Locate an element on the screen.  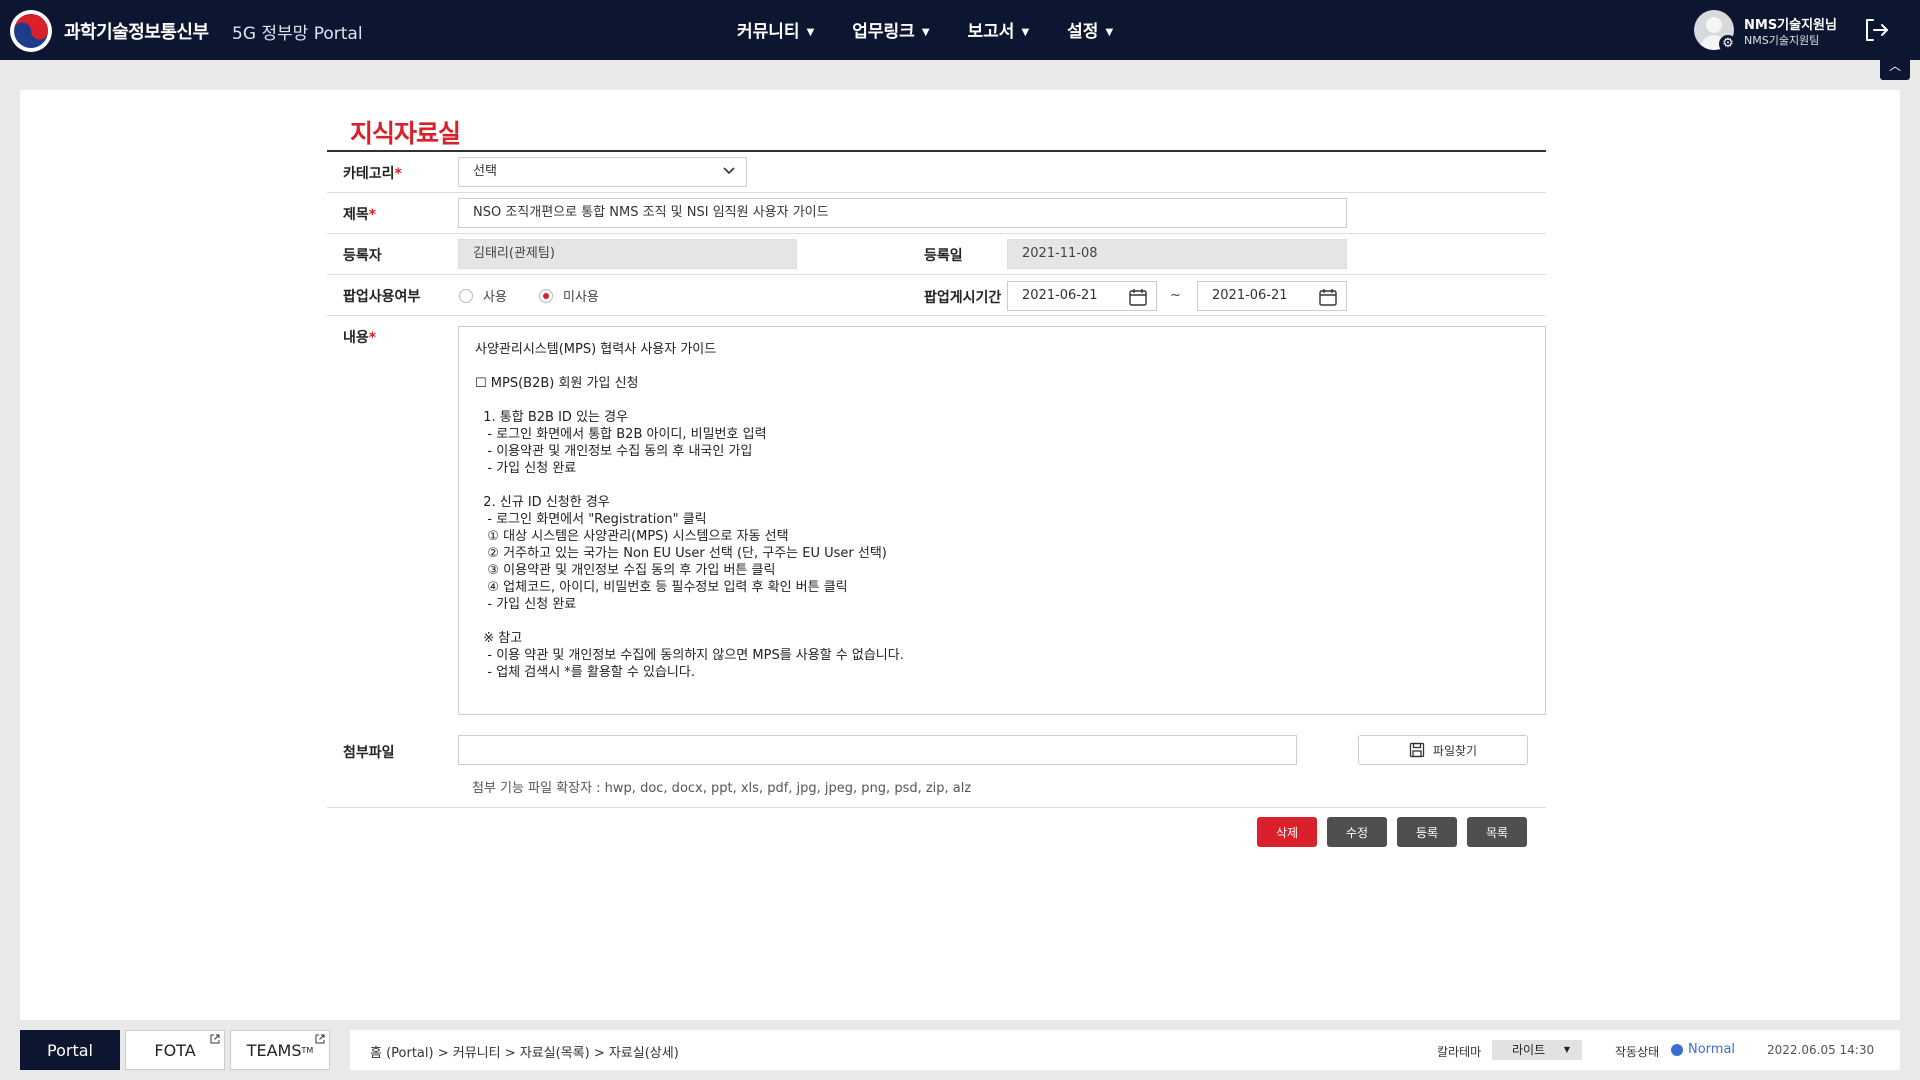
subject-label: 제목* is located at coordinates (360, 215).